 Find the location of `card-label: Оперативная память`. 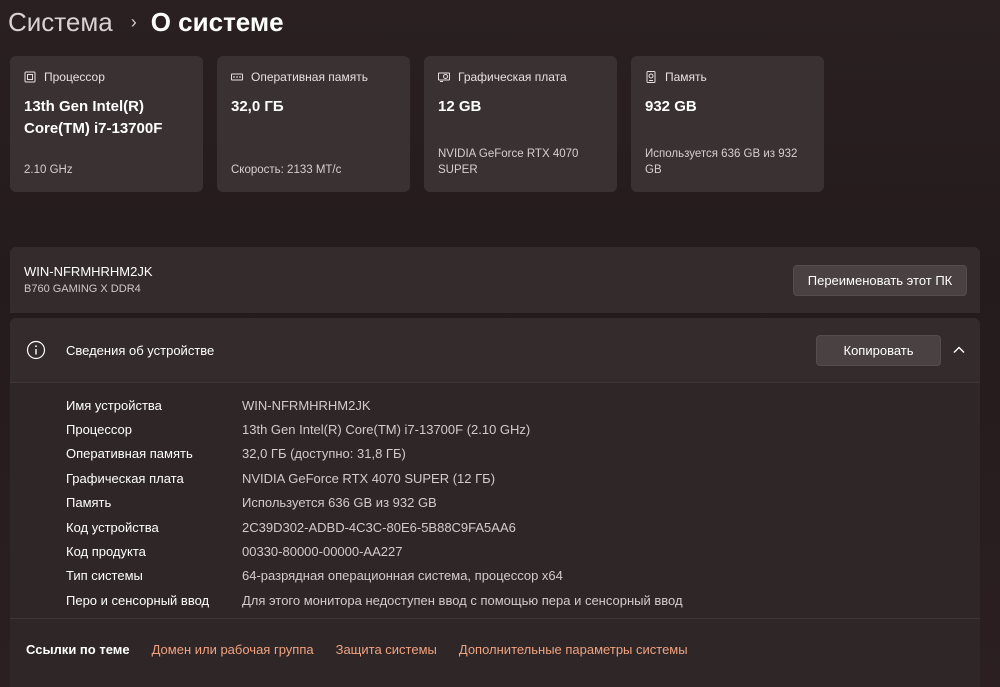

card-label: Оперативная память is located at coordinates (309, 77).